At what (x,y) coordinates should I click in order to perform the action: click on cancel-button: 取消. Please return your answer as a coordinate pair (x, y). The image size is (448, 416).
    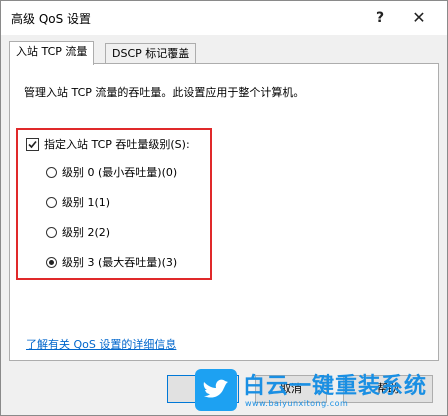
    Looking at the image, I should click on (291, 389).